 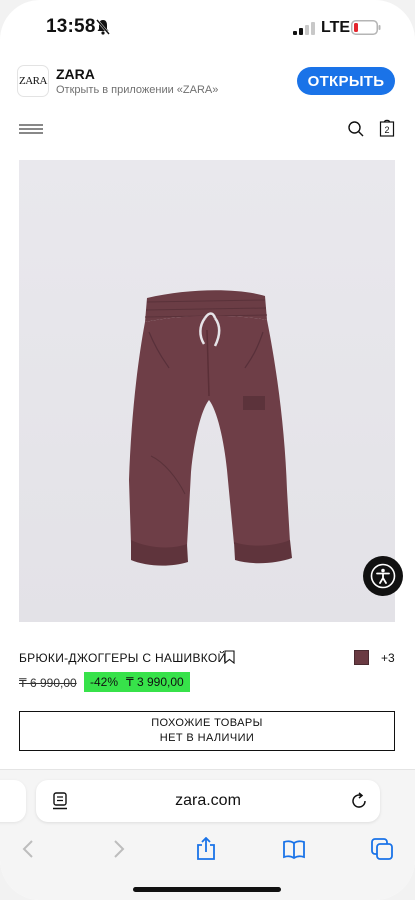 What do you see at coordinates (206, 849) in the screenshot?
I see `share-icon` at bounding box center [206, 849].